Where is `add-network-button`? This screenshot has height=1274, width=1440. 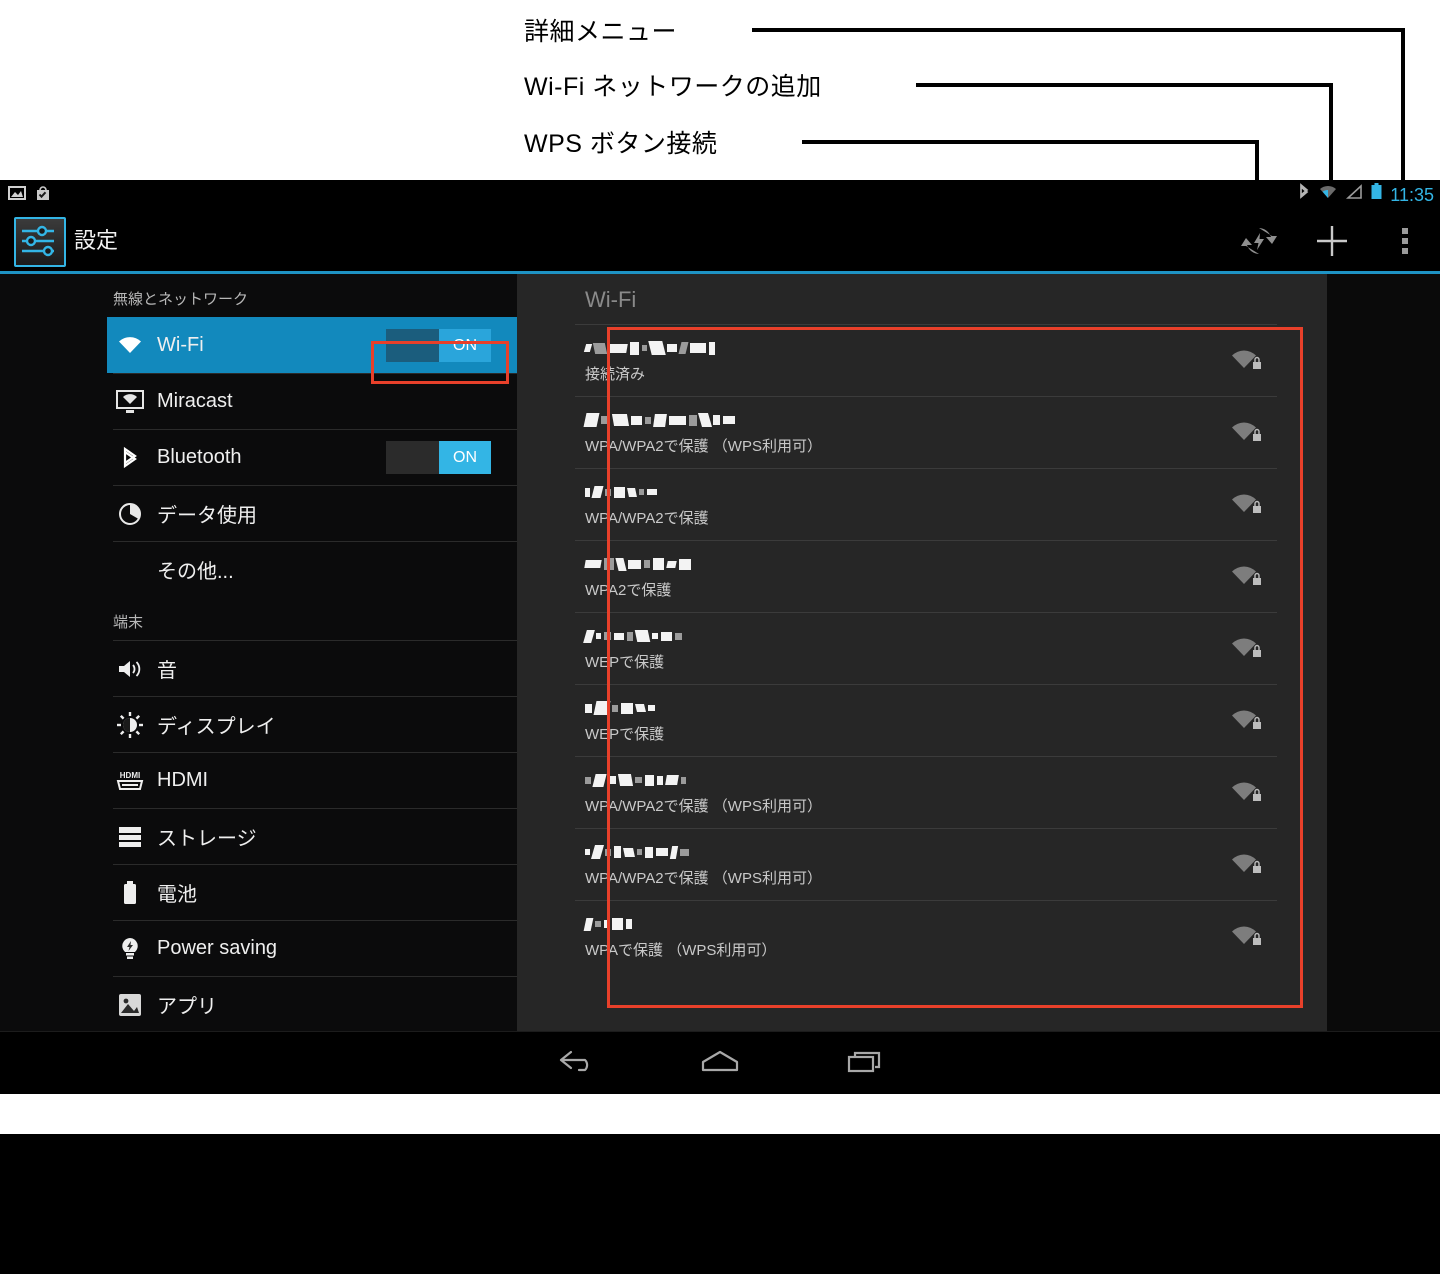
add-network-button is located at coordinates (1332, 243).